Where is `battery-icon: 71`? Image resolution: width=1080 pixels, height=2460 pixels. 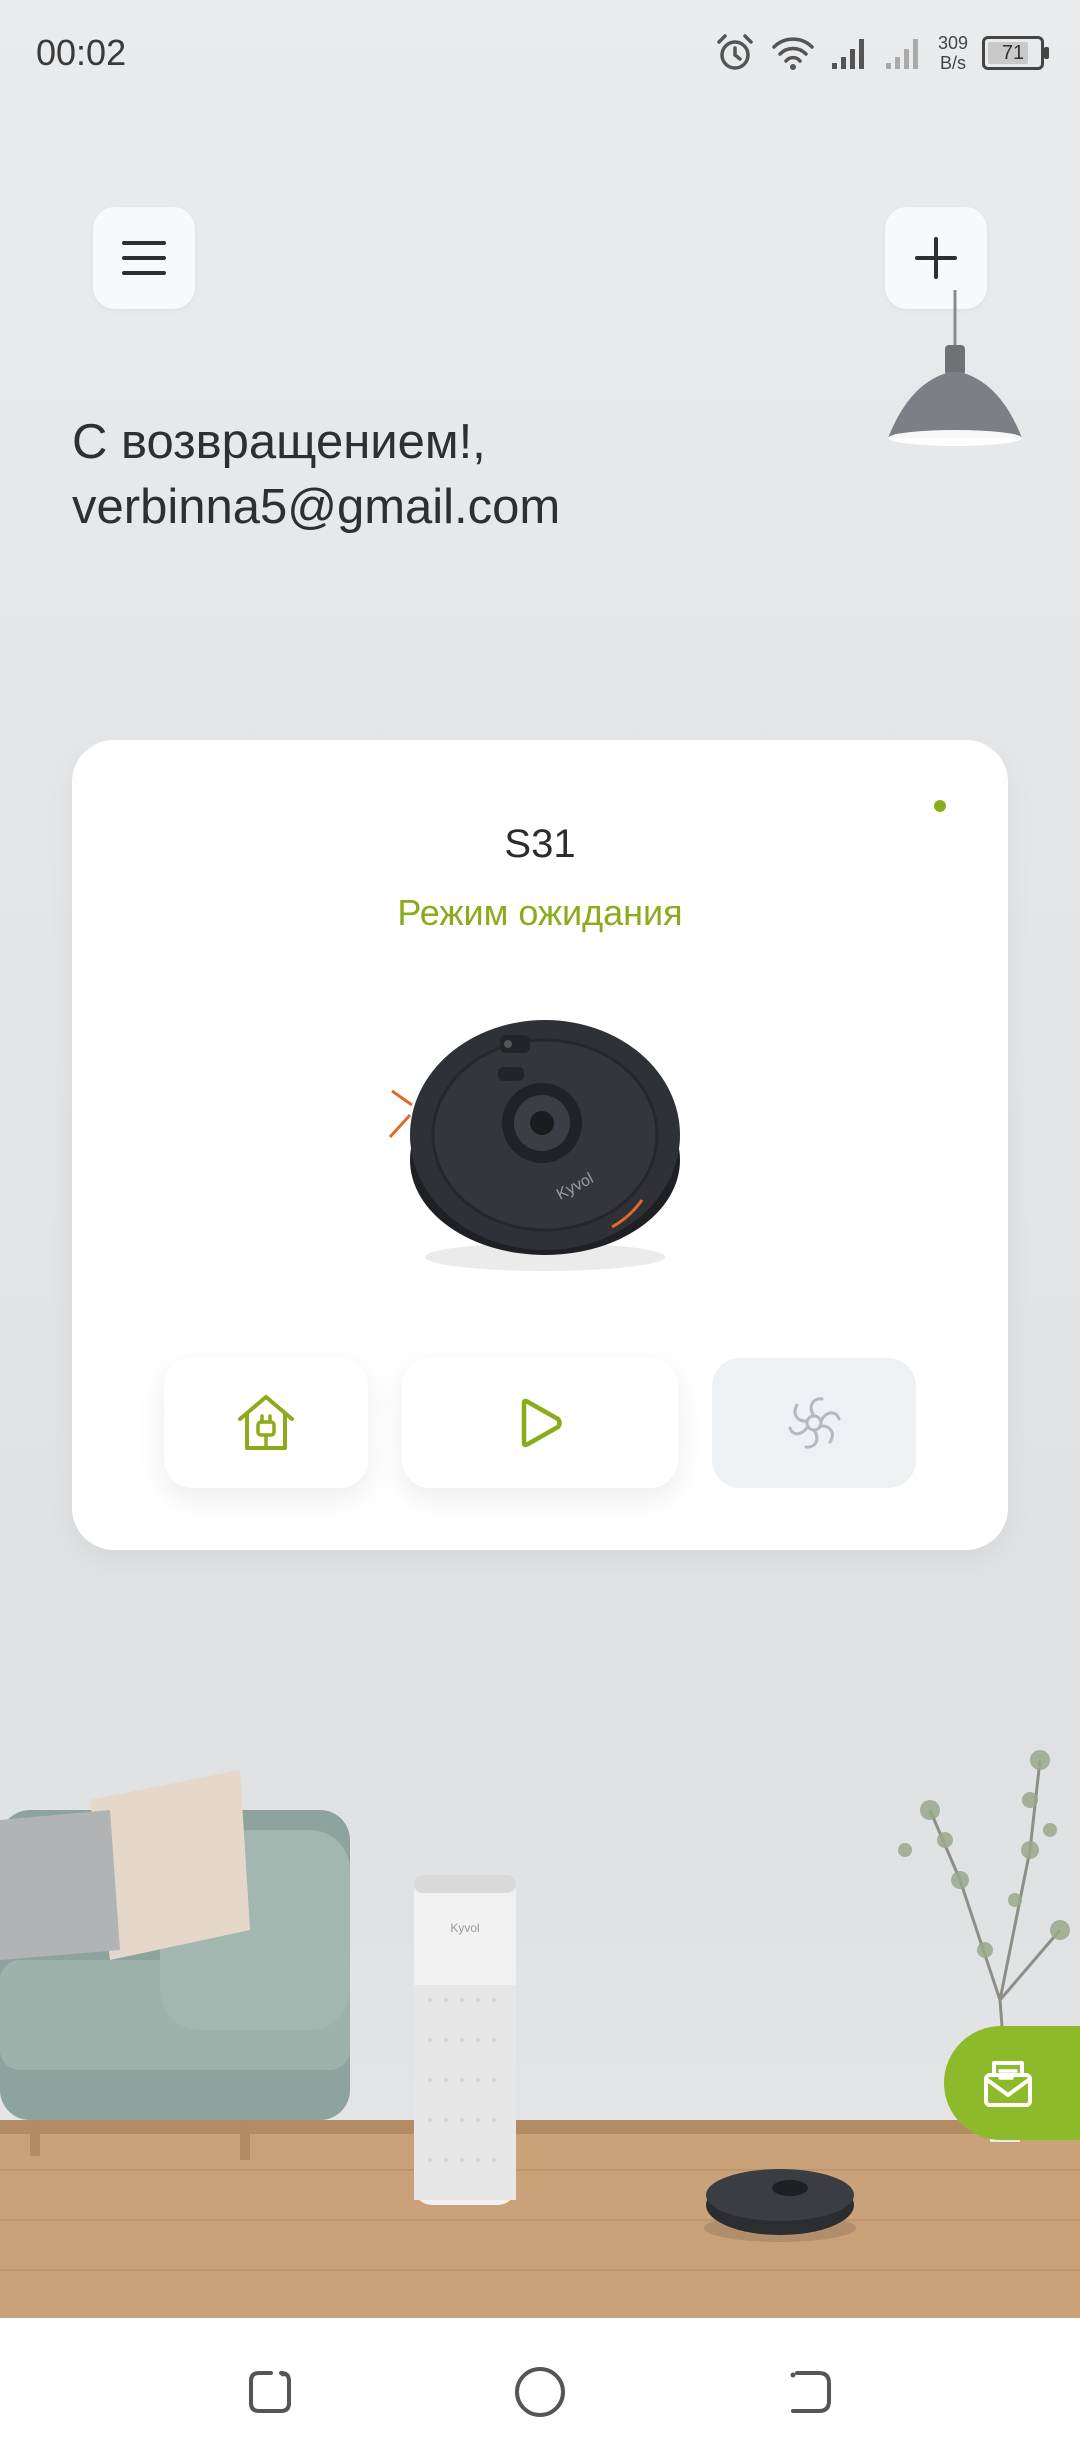 battery-icon: 71 is located at coordinates (1015, 53).